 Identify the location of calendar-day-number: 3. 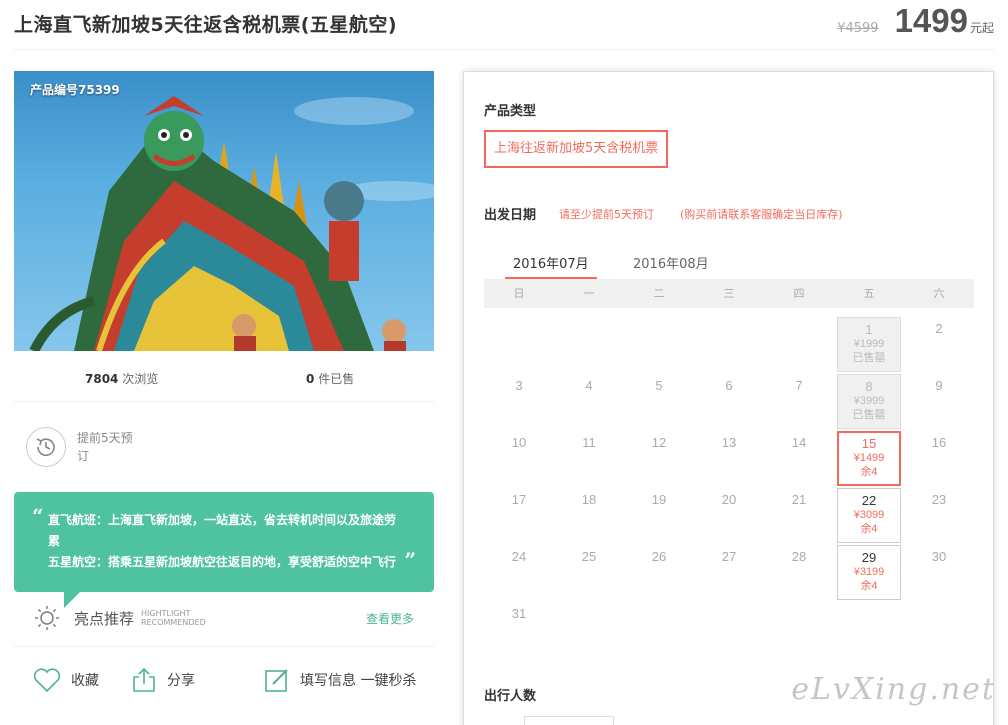
(519, 385).